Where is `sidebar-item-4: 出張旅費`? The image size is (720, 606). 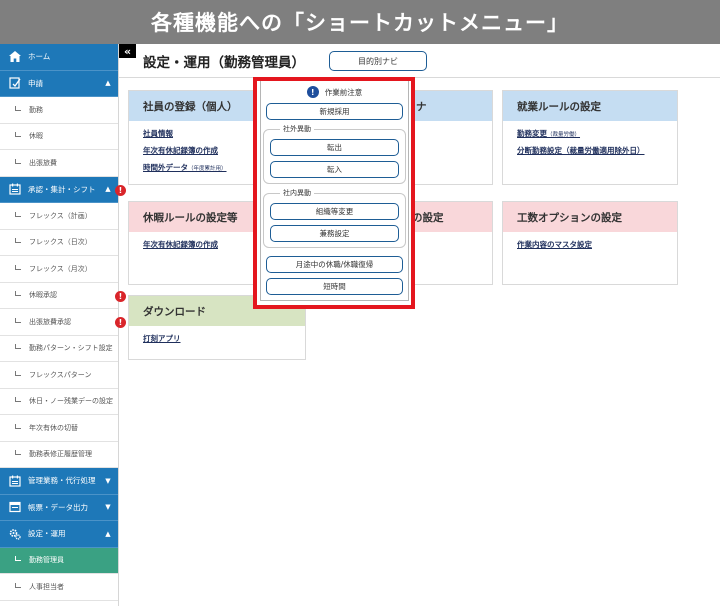 sidebar-item-4: 出張旅費 is located at coordinates (59, 163).